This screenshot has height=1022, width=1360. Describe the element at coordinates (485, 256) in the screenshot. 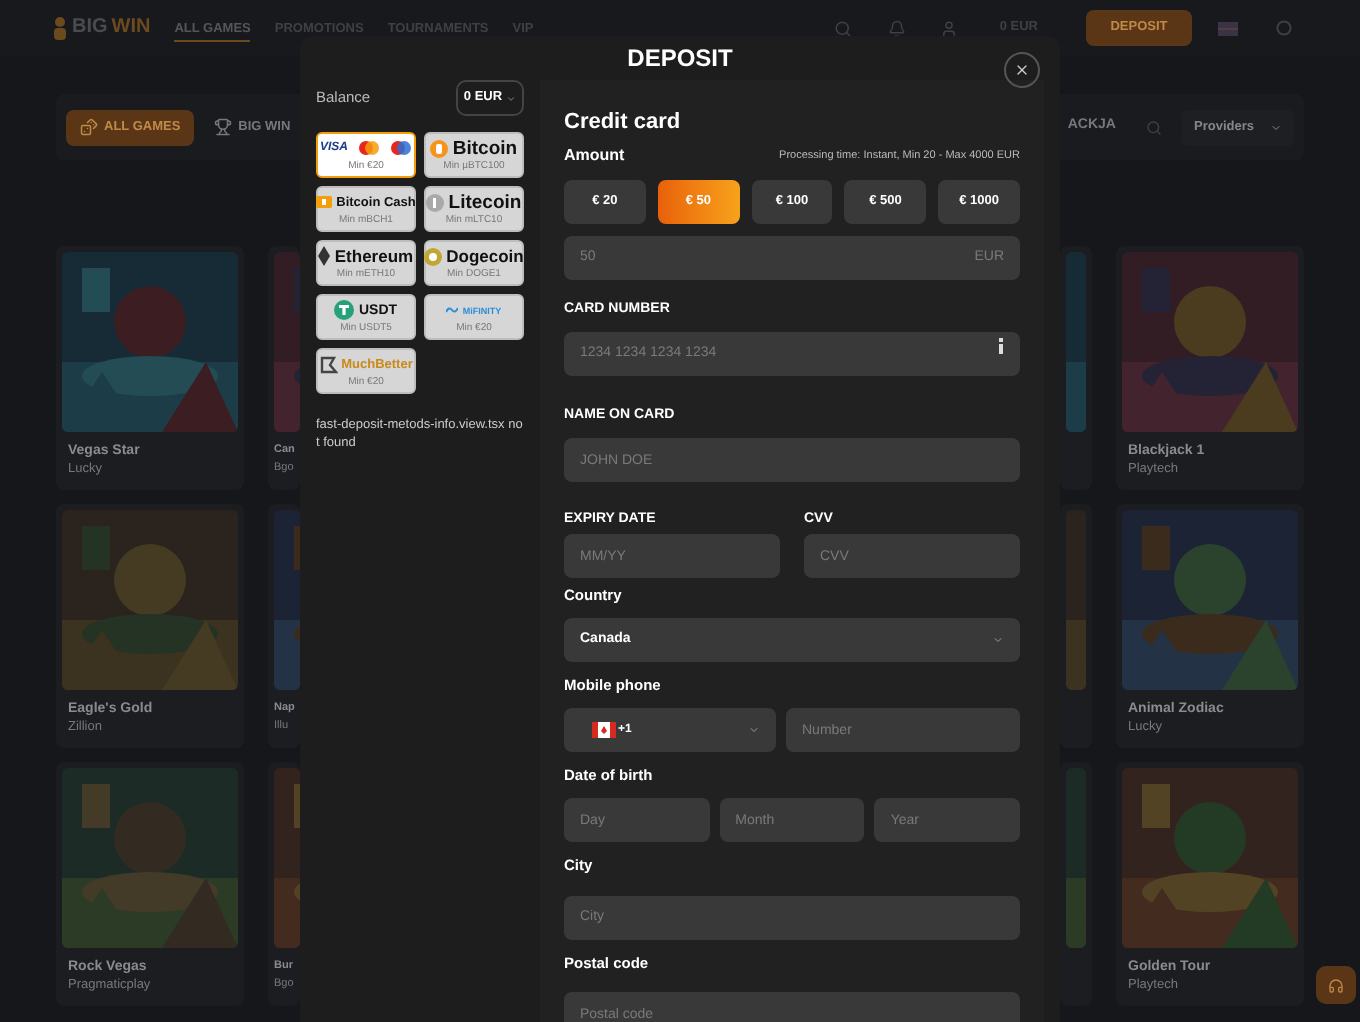

I see `method-name: Dogecoin` at that location.